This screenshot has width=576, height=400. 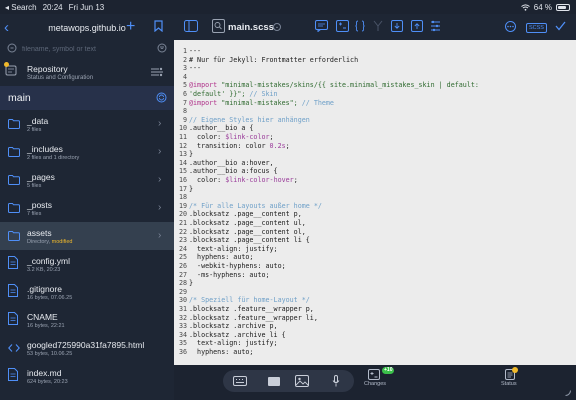 What do you see at coordinates (226, 171) in the screenshot?
I see `code-line: 15 .author__bio a:focus {` at bounding box center [226, 171].